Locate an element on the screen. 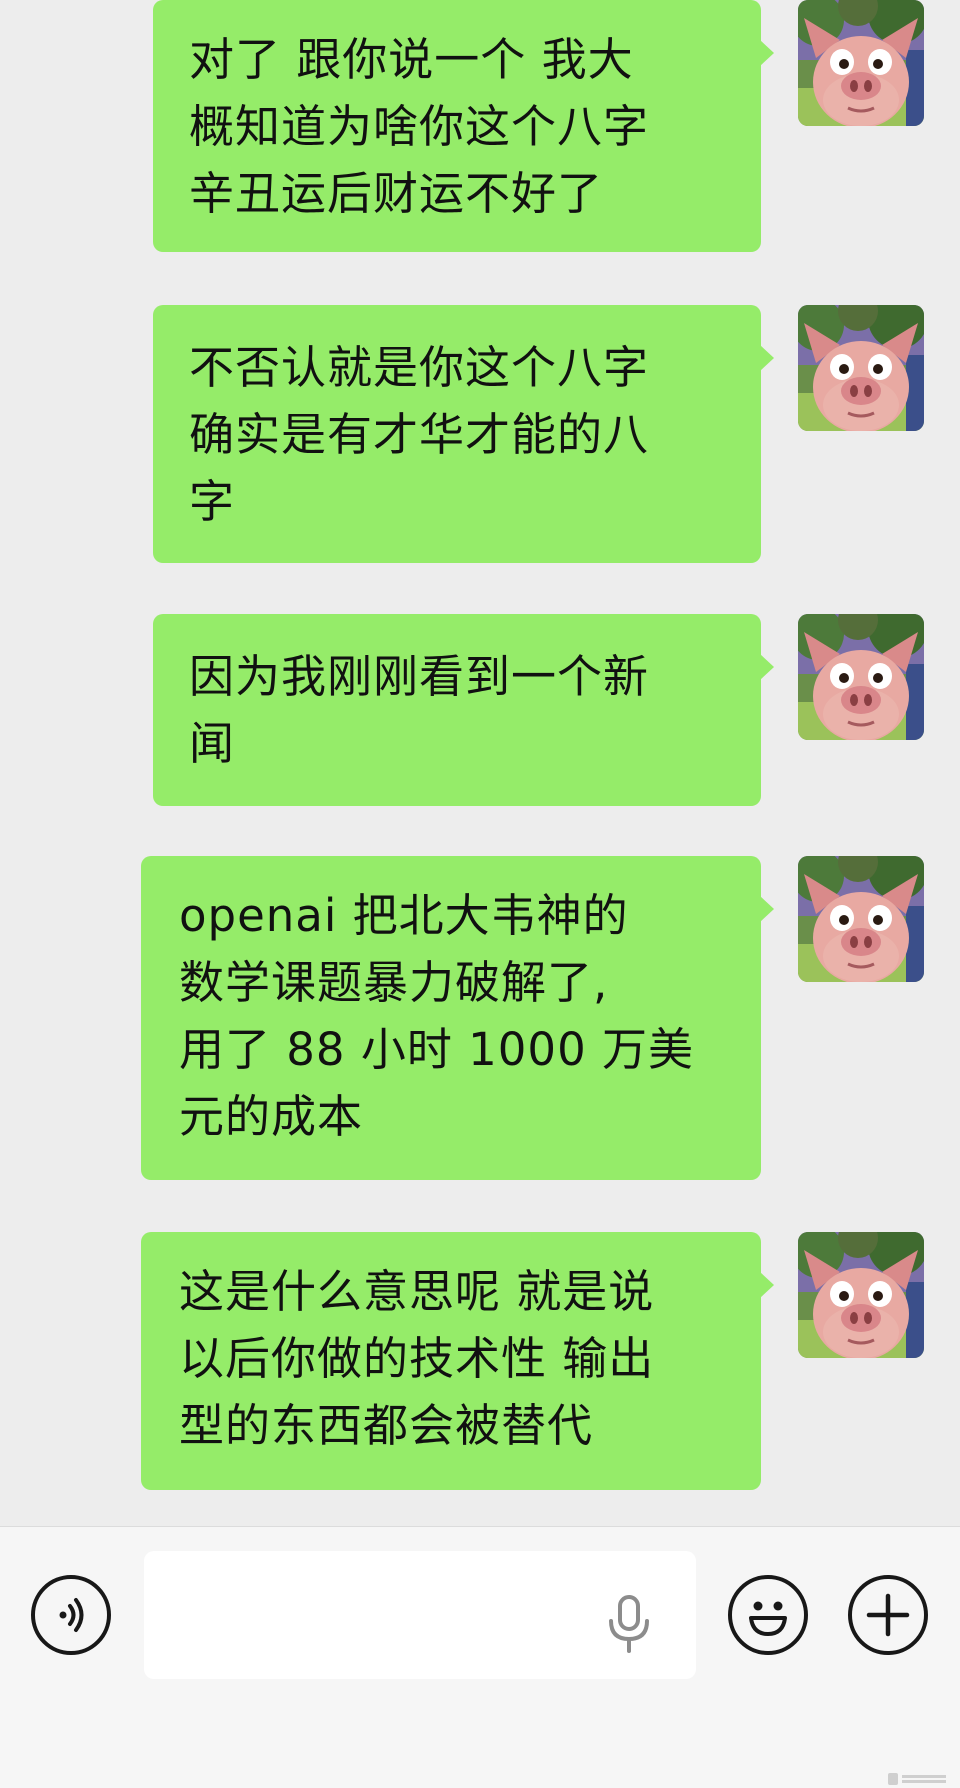  voice-mode-icon is located at coordinates (71, 1615).